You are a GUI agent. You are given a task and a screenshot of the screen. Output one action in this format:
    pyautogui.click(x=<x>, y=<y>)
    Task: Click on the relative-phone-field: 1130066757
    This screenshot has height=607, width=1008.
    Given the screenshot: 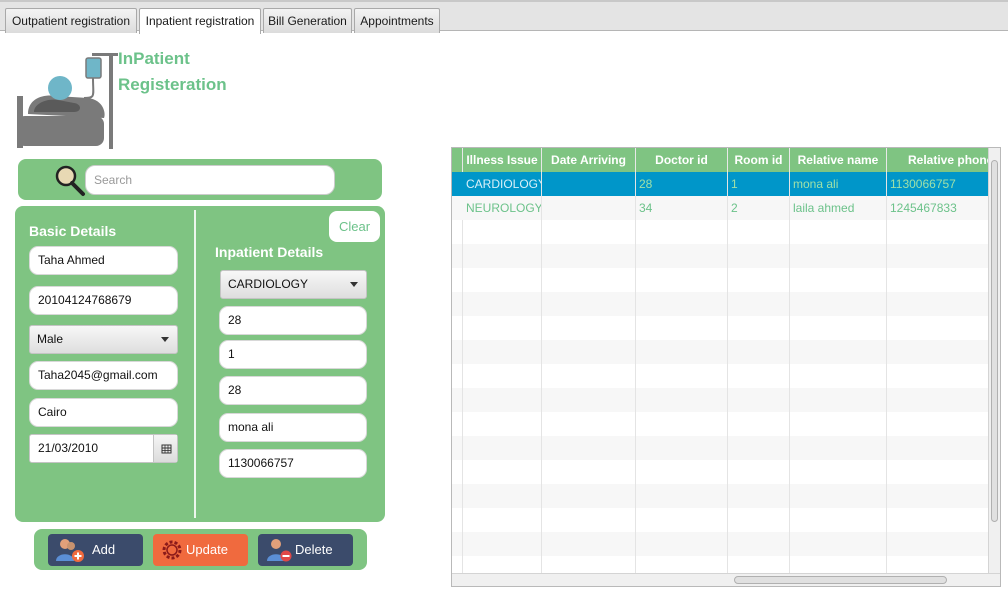 What is the action you would take?
    pyautogui.click(x=293, y=463)
    